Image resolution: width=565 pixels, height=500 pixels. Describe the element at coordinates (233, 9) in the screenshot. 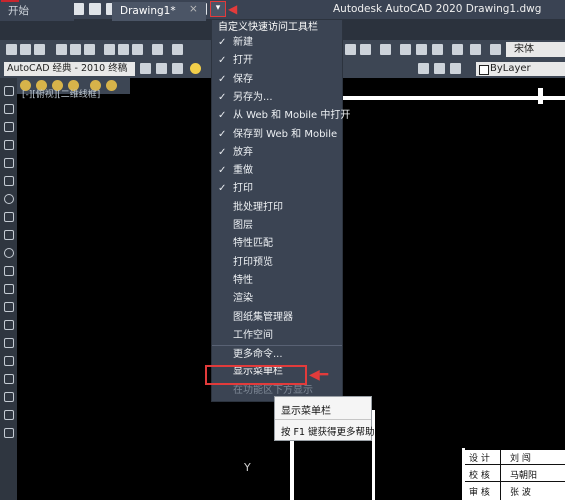

I see `annotation-arrow-icon: ◀` at that location.